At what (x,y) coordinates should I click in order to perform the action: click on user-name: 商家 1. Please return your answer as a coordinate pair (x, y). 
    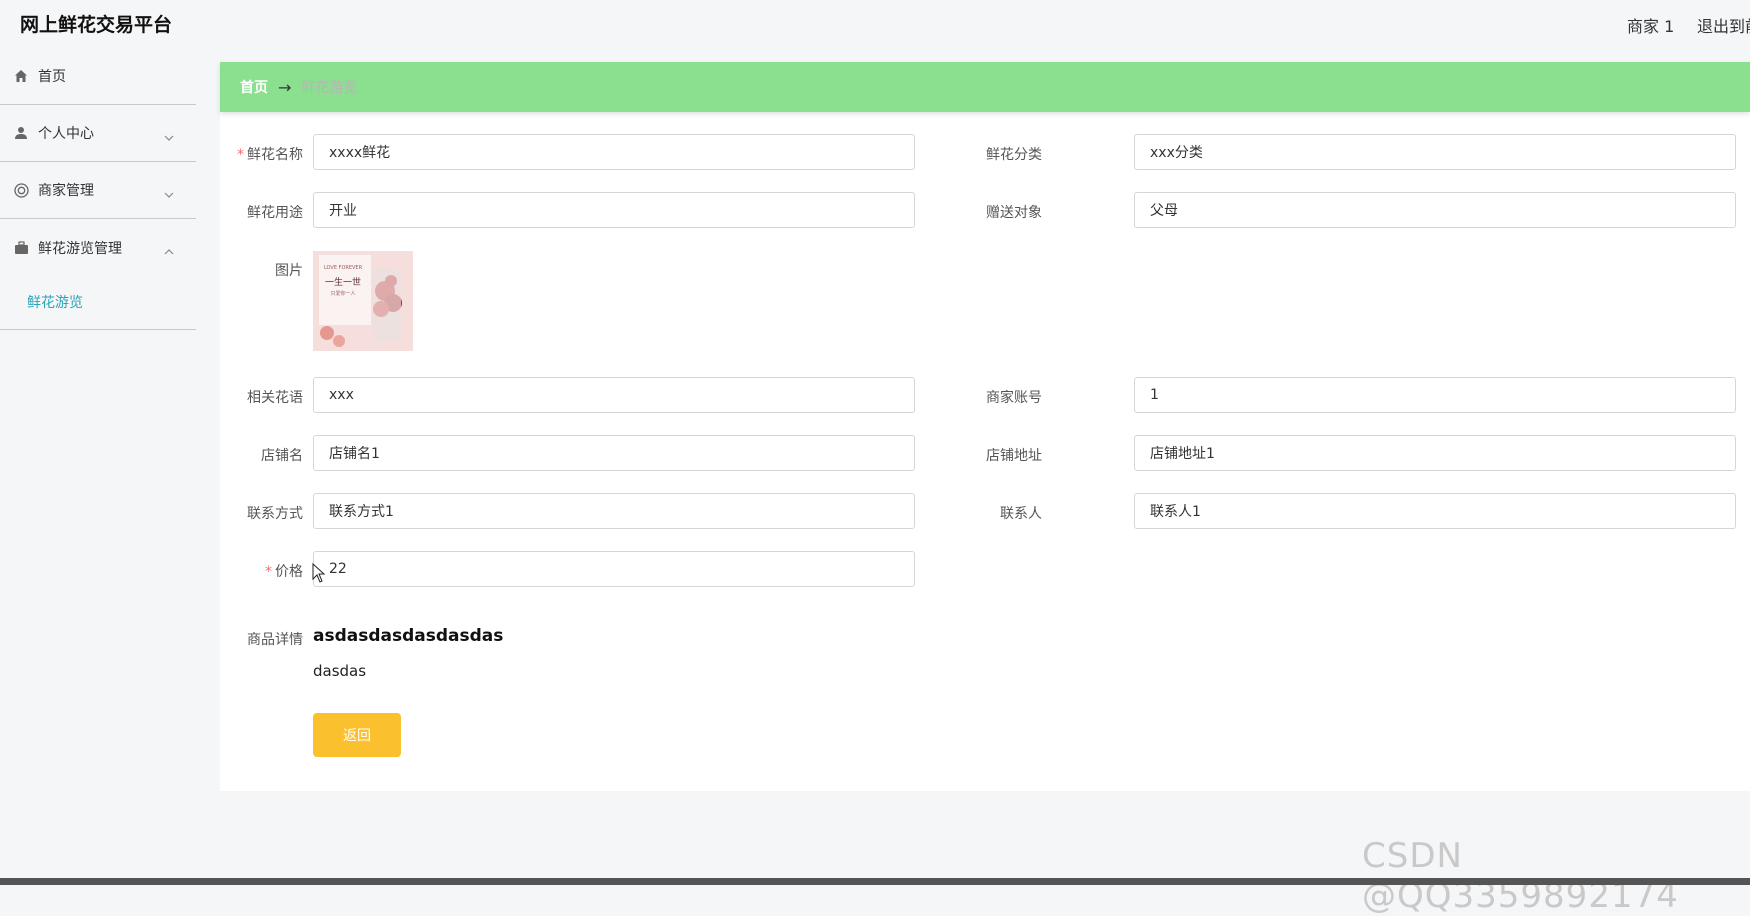
    Looking at the image, I should click on (1651, 26).